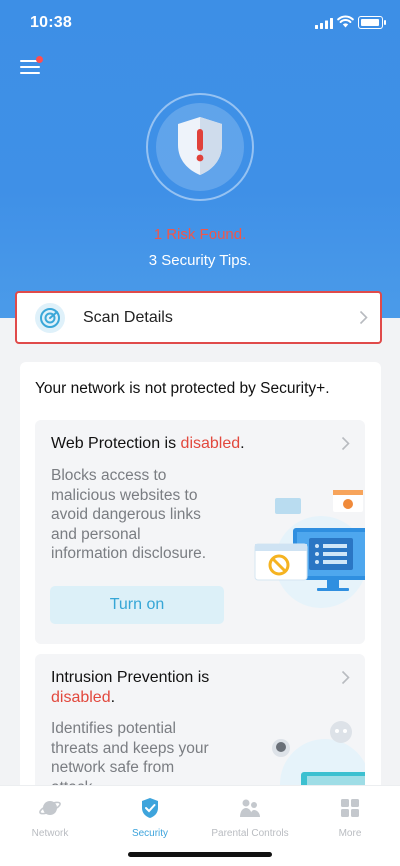 The height and width of the screenshot is (866, 400). I want to click on family-icon, so click(250, 808).